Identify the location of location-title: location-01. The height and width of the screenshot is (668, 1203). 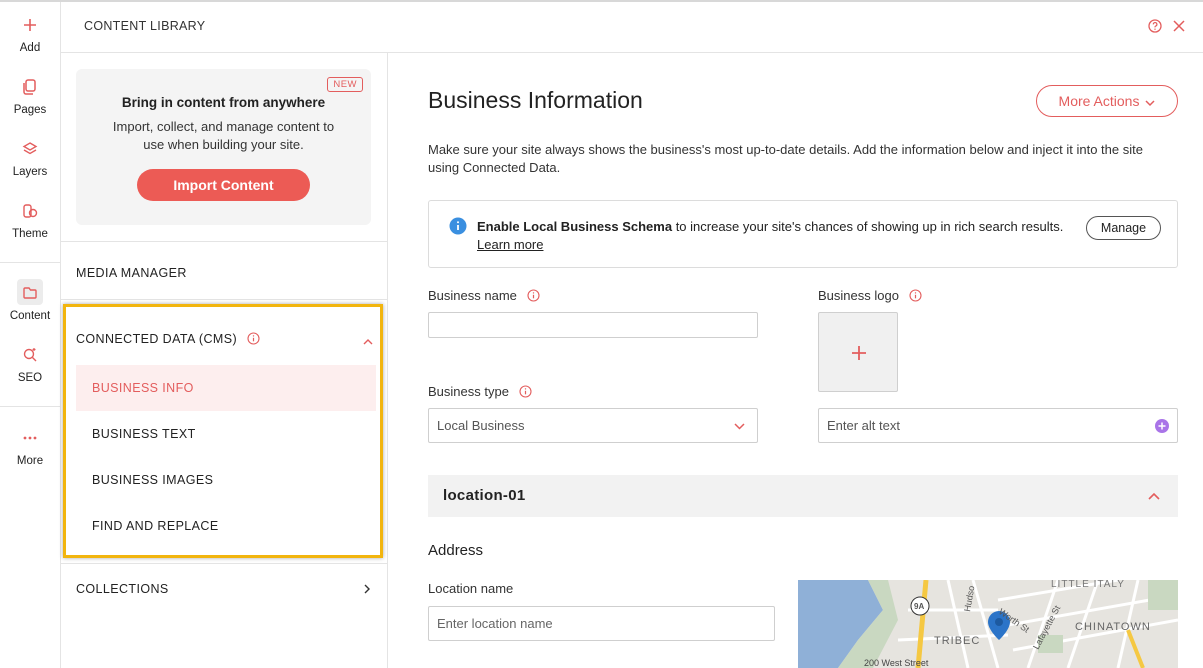
(484, 495).